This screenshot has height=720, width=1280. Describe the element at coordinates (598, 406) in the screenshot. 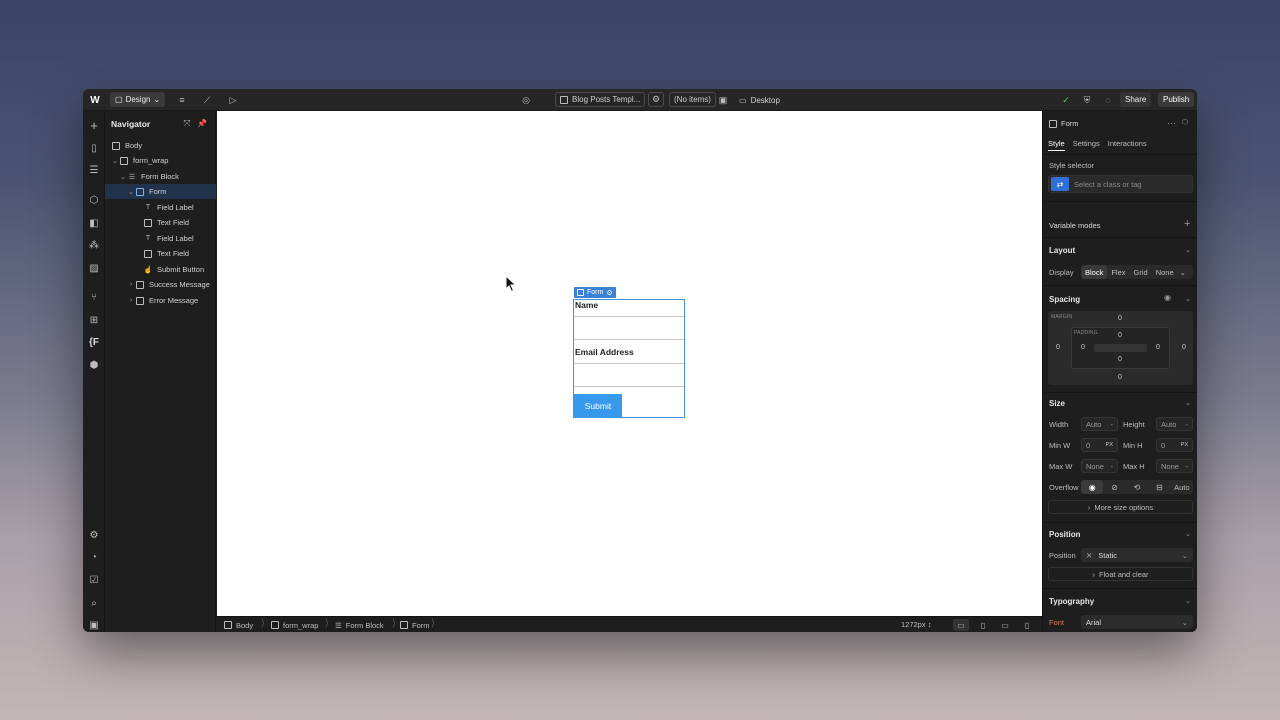

I see `submit-button: Submit` at that location.